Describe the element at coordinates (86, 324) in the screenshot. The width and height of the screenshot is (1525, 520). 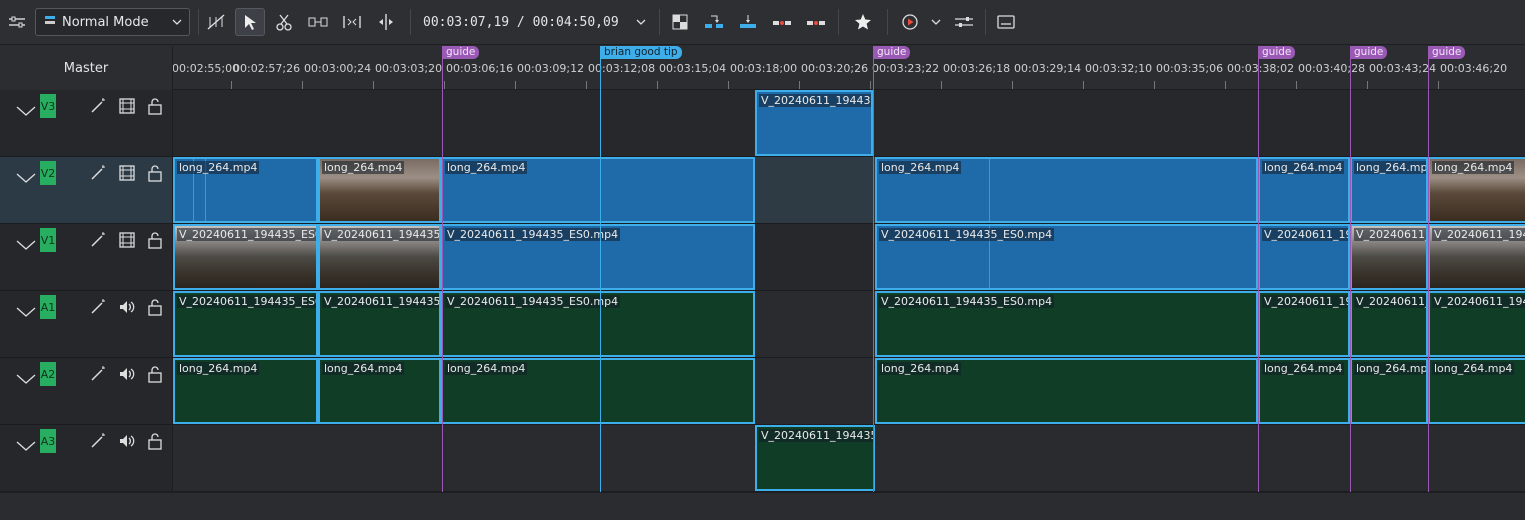
I see `track-header-a1: A1` at that location.